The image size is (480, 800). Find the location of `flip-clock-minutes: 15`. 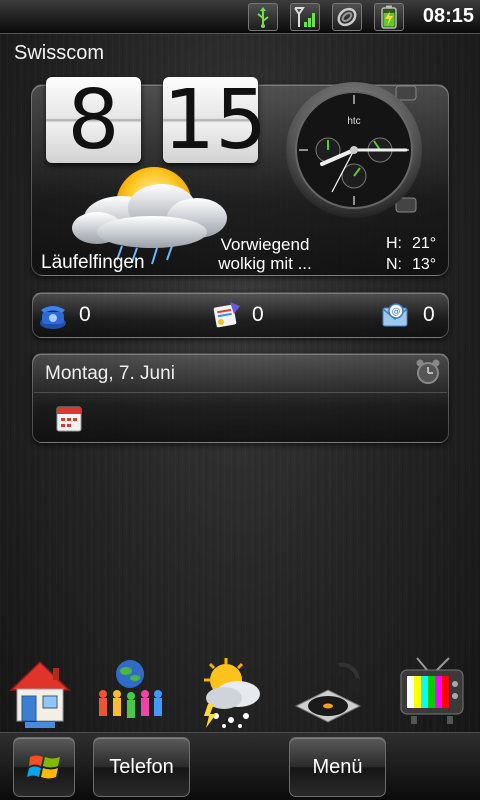

flip-clock-minutes: 15 is located at coordinates (215, 121).